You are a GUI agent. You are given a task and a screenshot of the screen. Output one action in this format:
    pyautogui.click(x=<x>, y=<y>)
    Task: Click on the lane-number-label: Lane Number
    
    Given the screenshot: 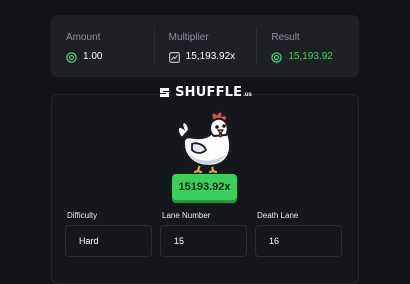 What is the action you would take?
    pyautogui.click(x=186, y=215)
    